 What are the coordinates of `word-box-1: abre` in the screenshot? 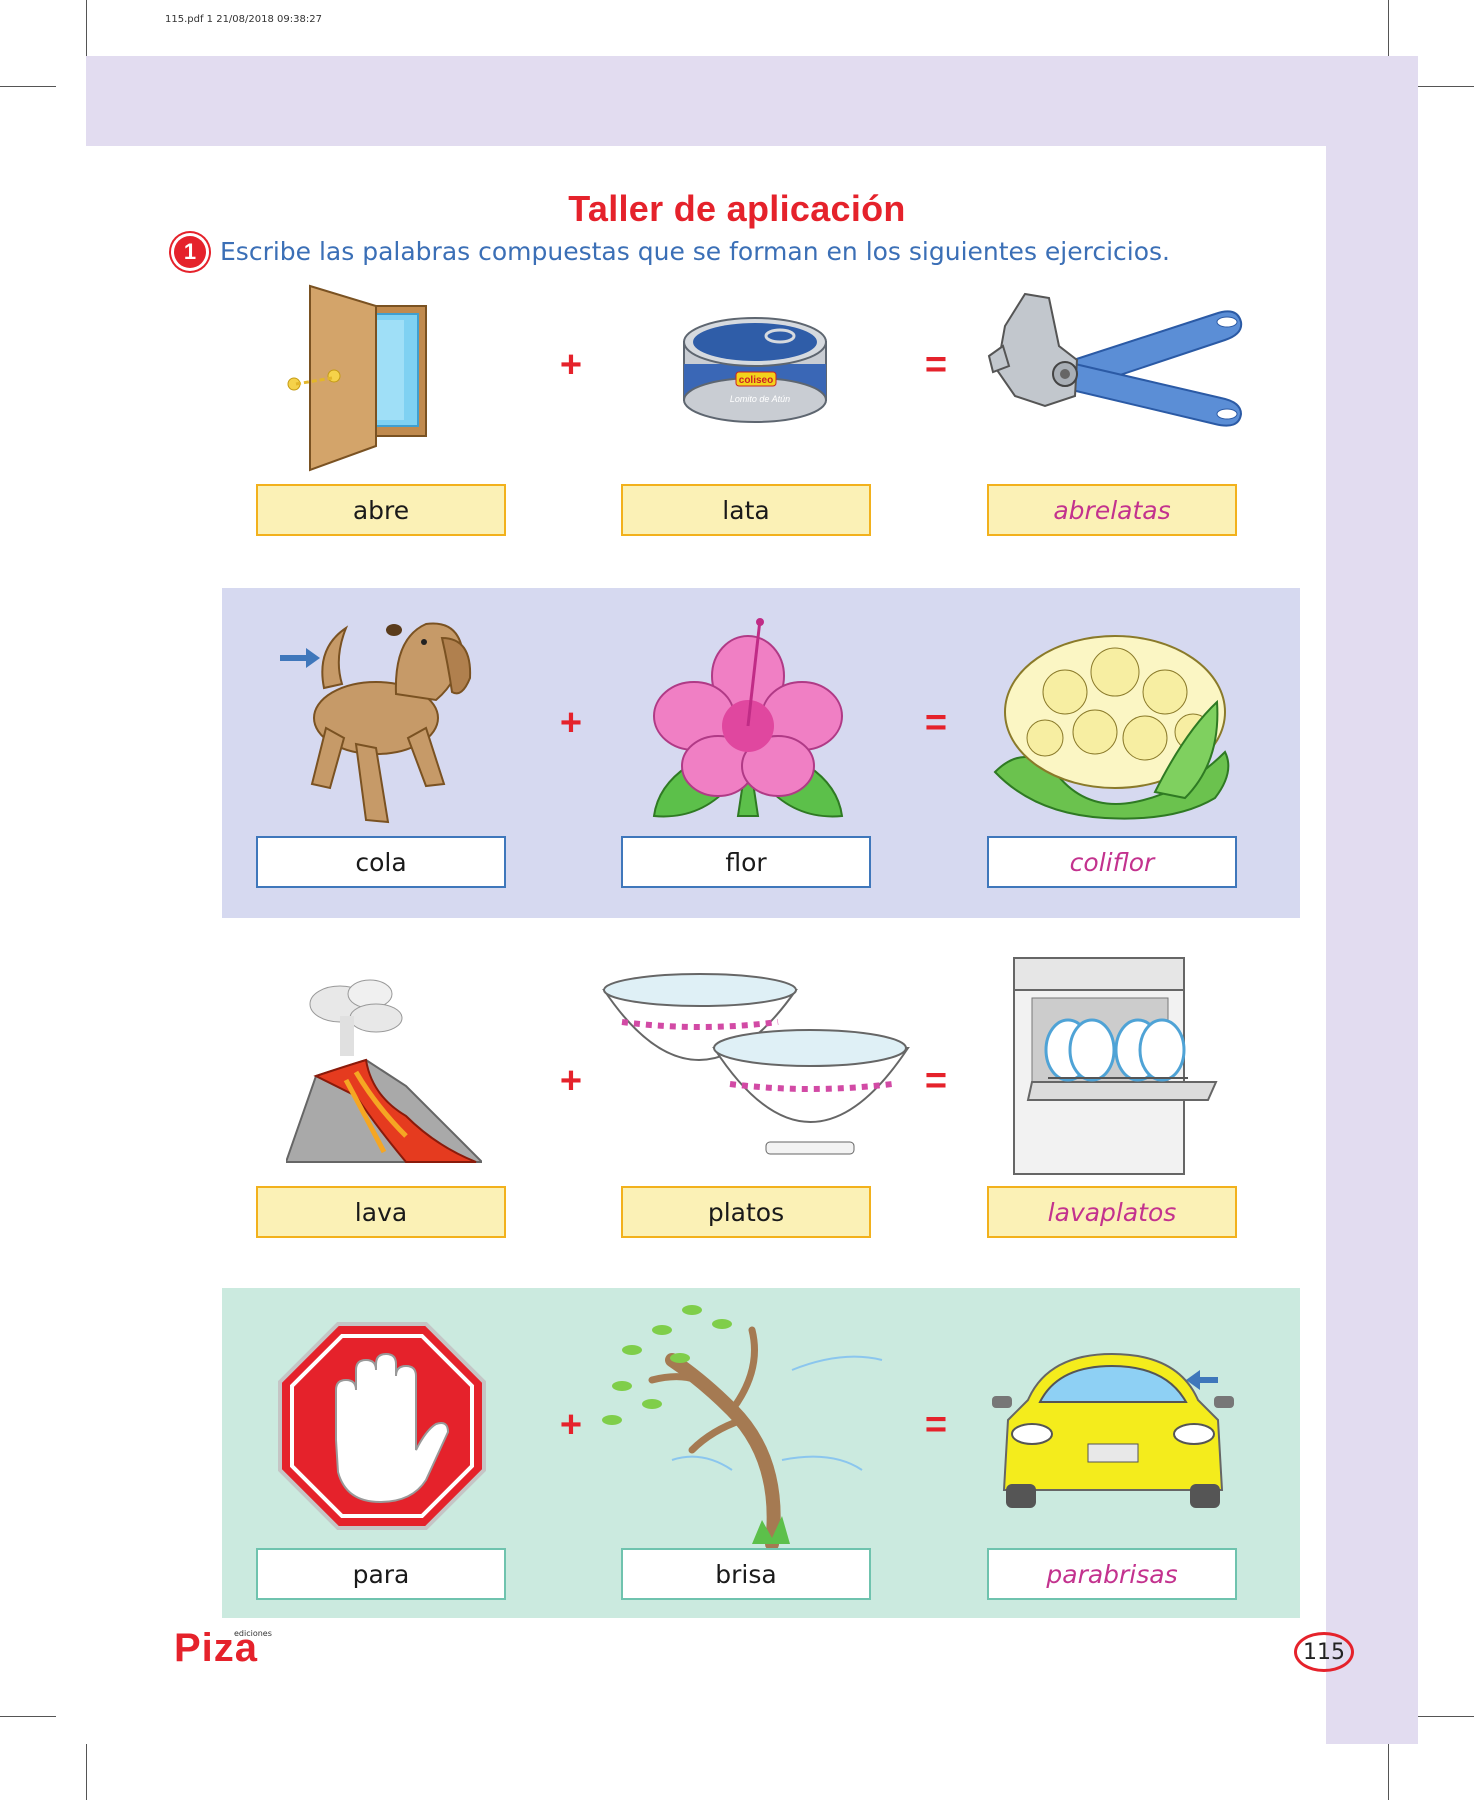 It's located at (381, 510).